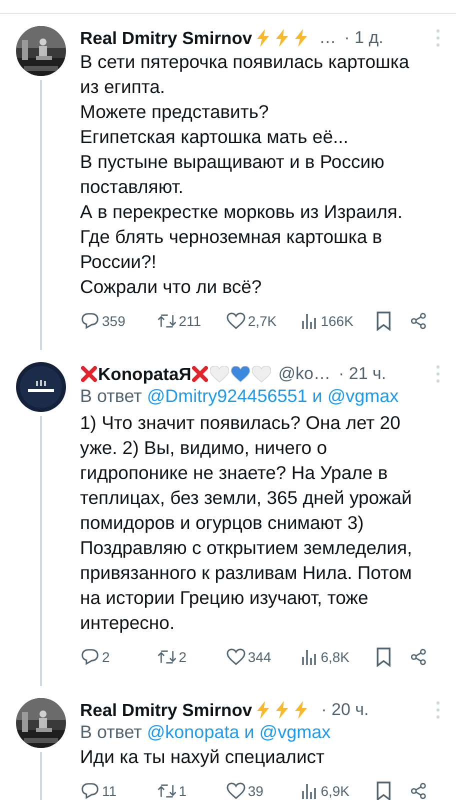 Image resolution: width=456 pixels, height=800 pixels. I want to click on post-time: · 1 д., so click(364, 38).